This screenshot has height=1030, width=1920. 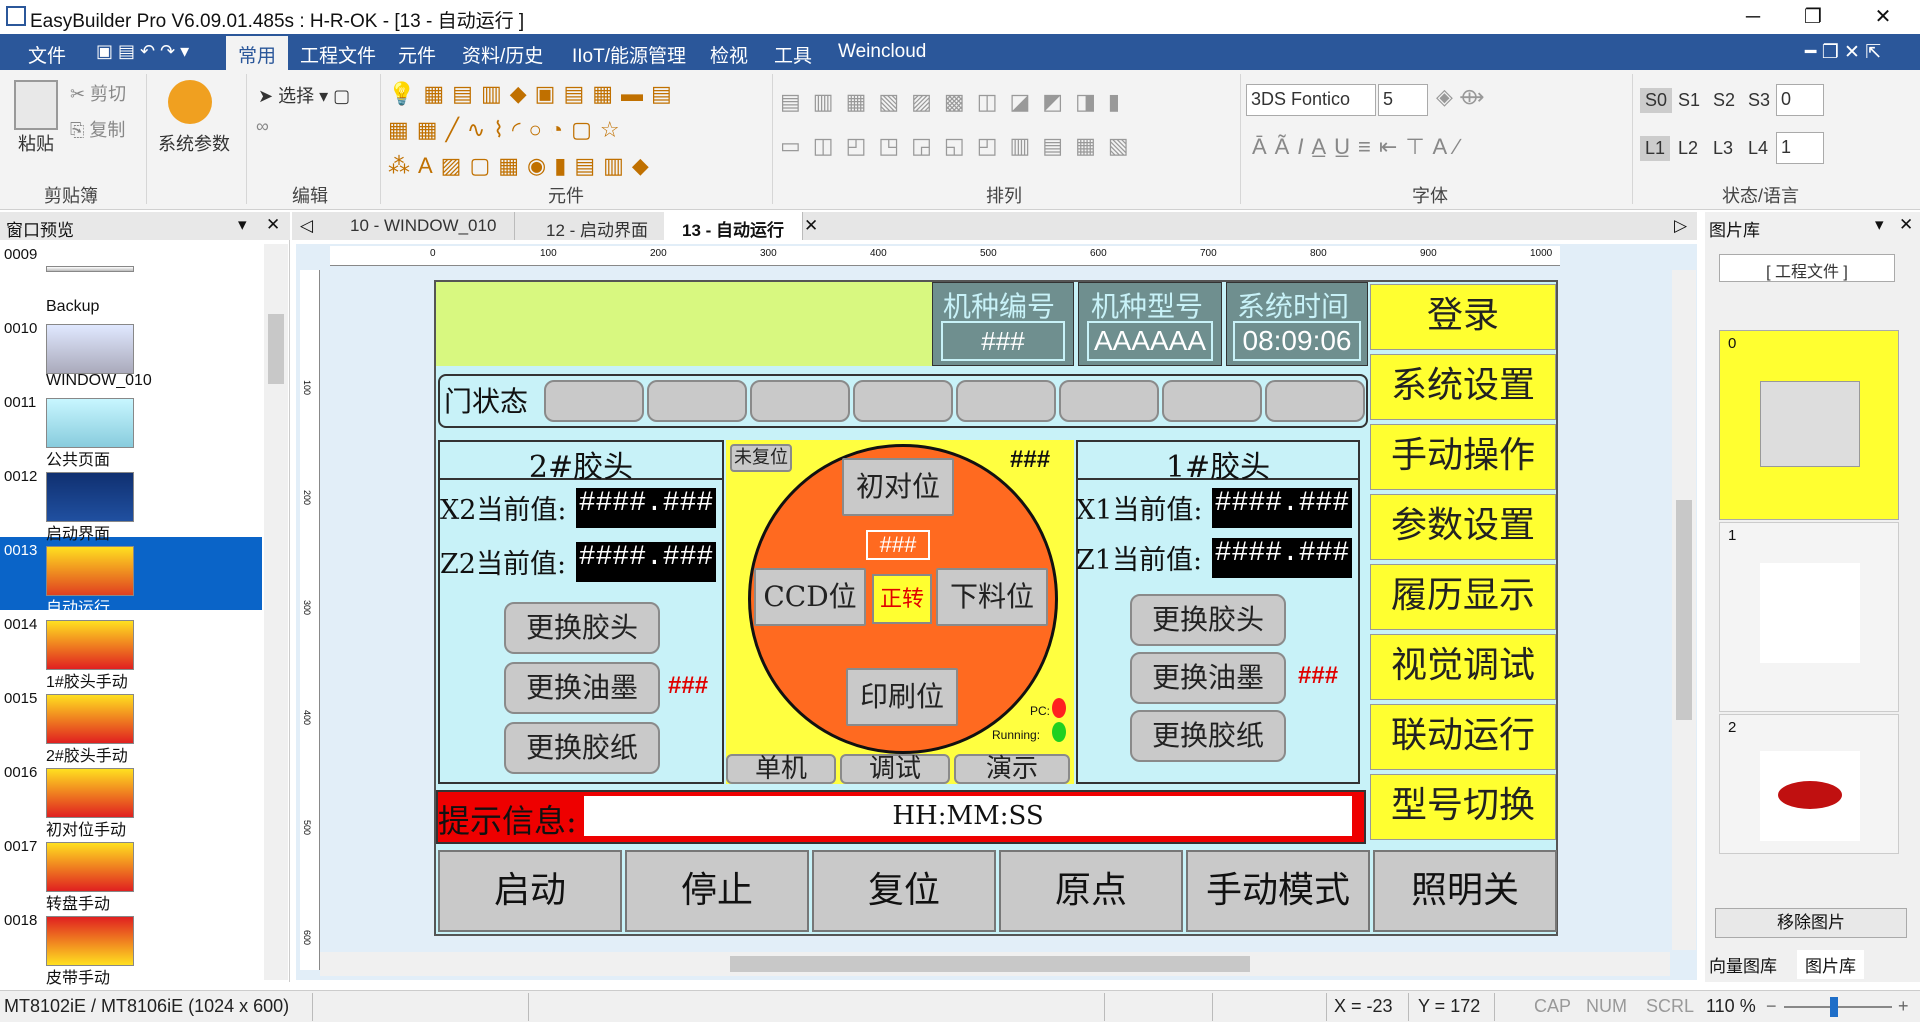 I want to click on bottom-control-button: 复位, so click(x=904, y=891).